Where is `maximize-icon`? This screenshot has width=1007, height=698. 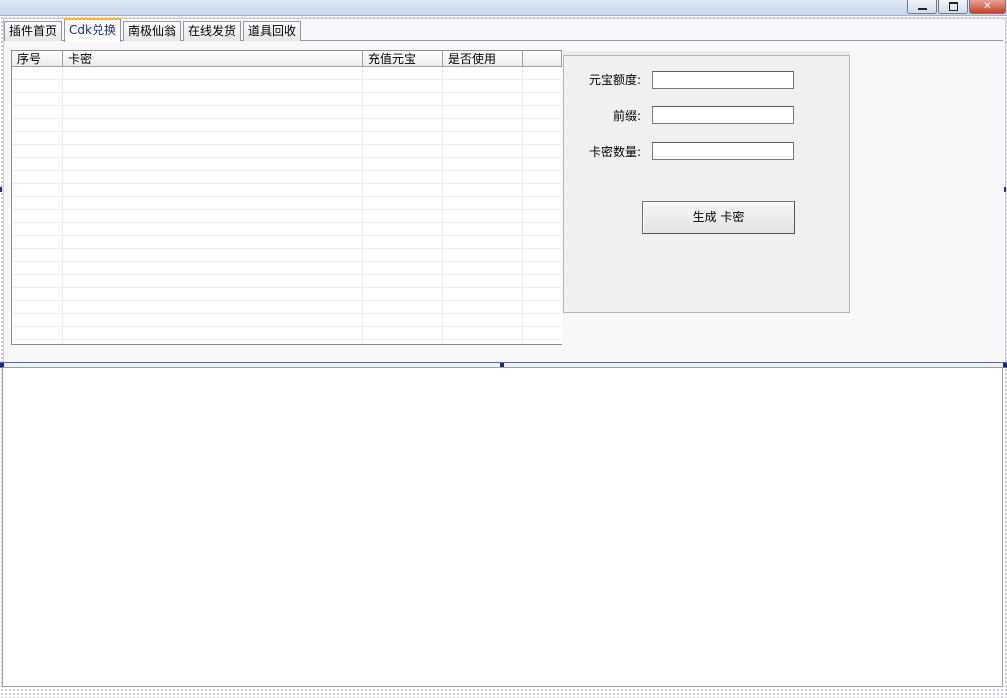 maximize-icon is located at coordinates (953, 6).